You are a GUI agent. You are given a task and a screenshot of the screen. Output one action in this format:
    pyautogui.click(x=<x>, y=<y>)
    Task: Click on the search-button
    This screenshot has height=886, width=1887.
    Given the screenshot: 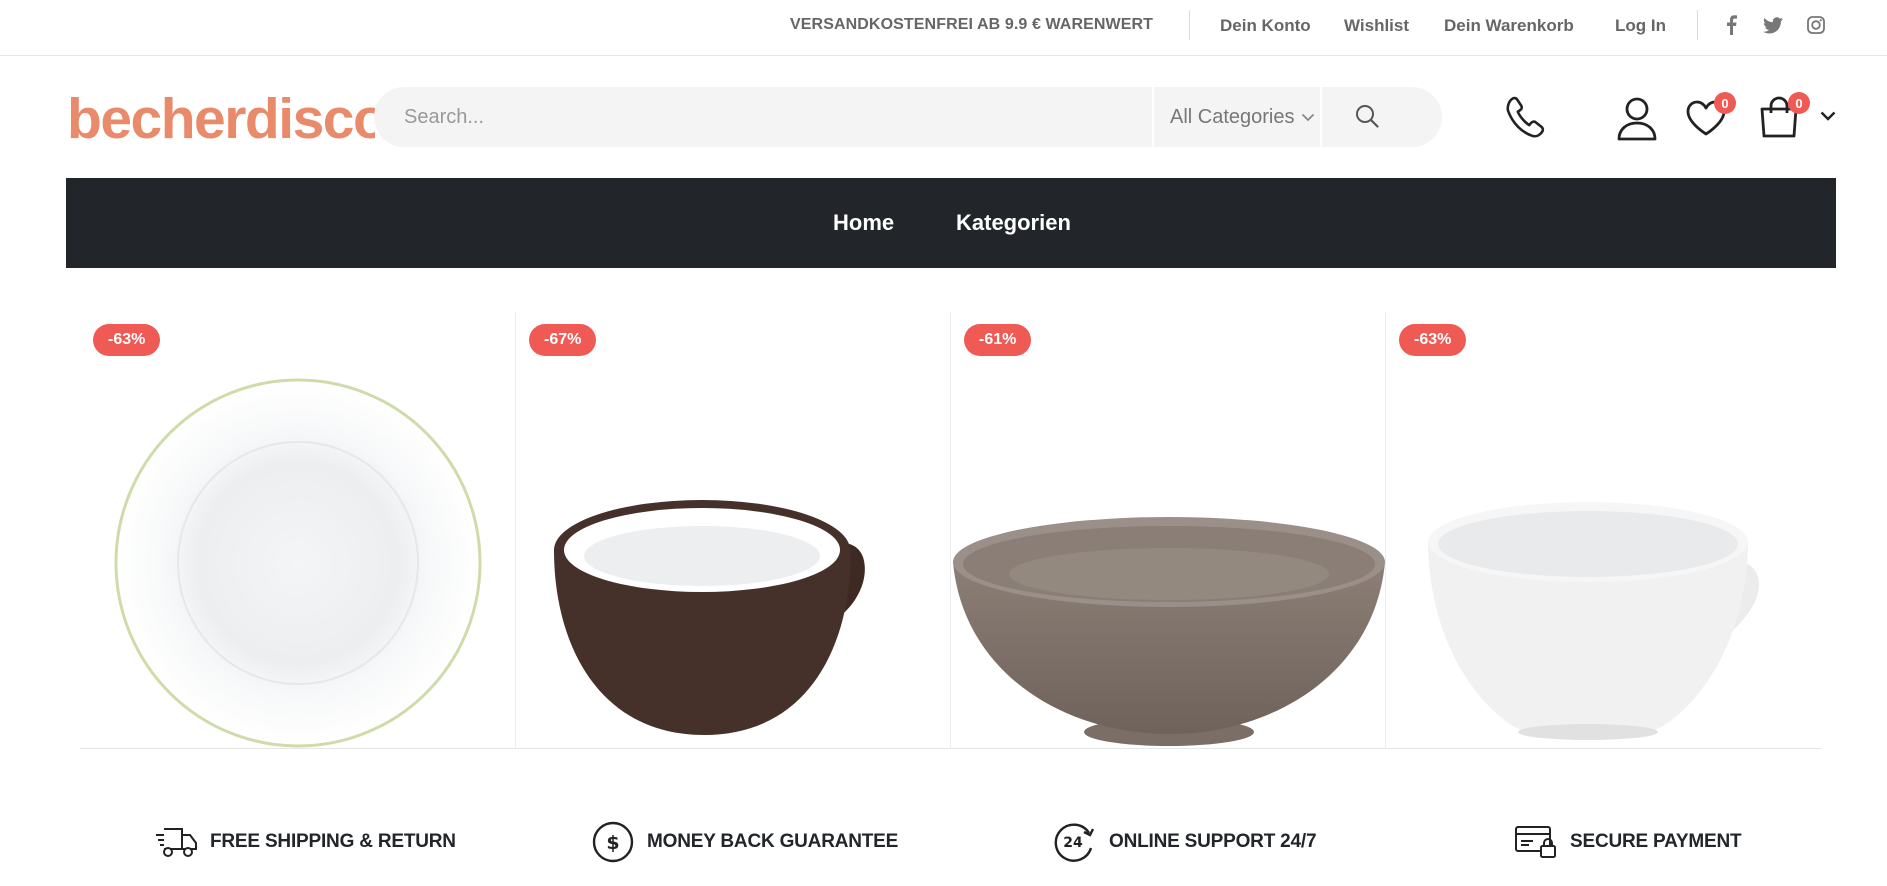 What is the action you would take?
    pyautogui.click(x=1367, y=117)
    